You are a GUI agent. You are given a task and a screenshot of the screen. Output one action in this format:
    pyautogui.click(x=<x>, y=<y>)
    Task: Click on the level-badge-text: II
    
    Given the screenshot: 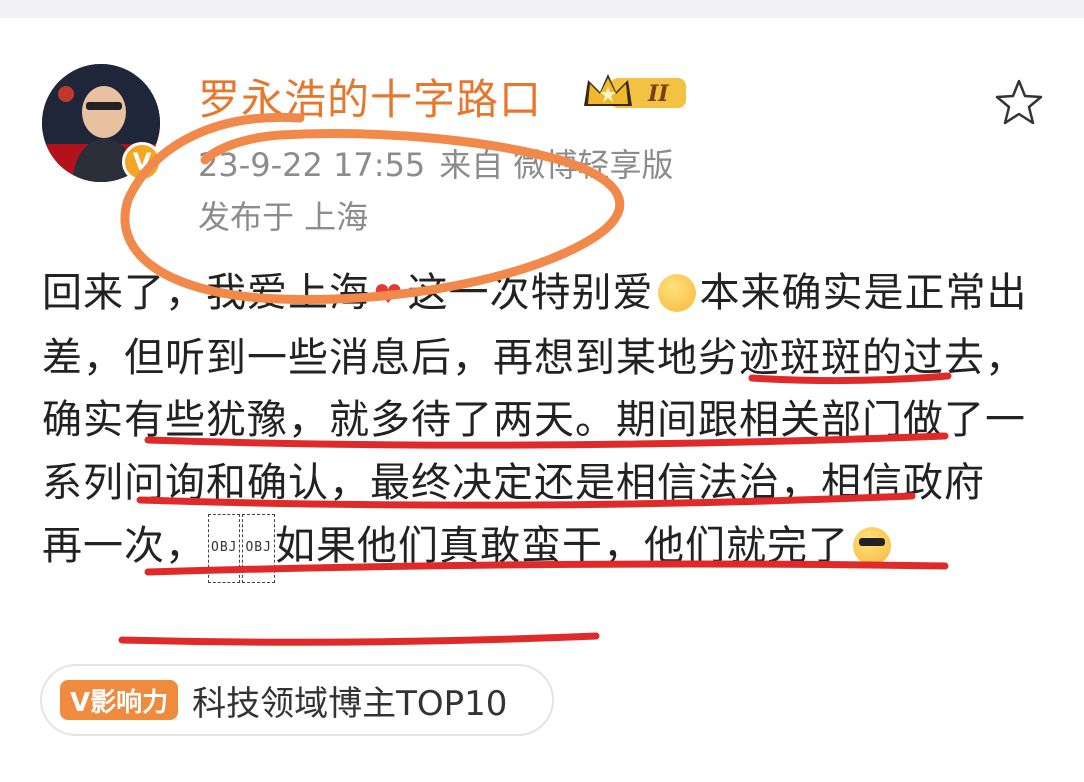 What is the action you would take?
    pyautogui.click(x=658, y=94)
    